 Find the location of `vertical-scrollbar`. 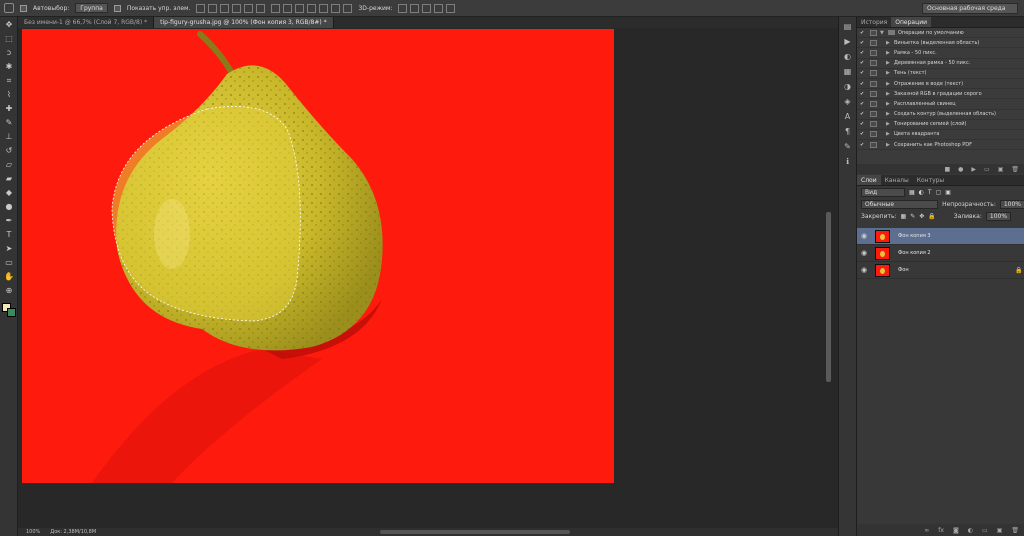

vertical-scrollbar is located at coordinates (828, 297).